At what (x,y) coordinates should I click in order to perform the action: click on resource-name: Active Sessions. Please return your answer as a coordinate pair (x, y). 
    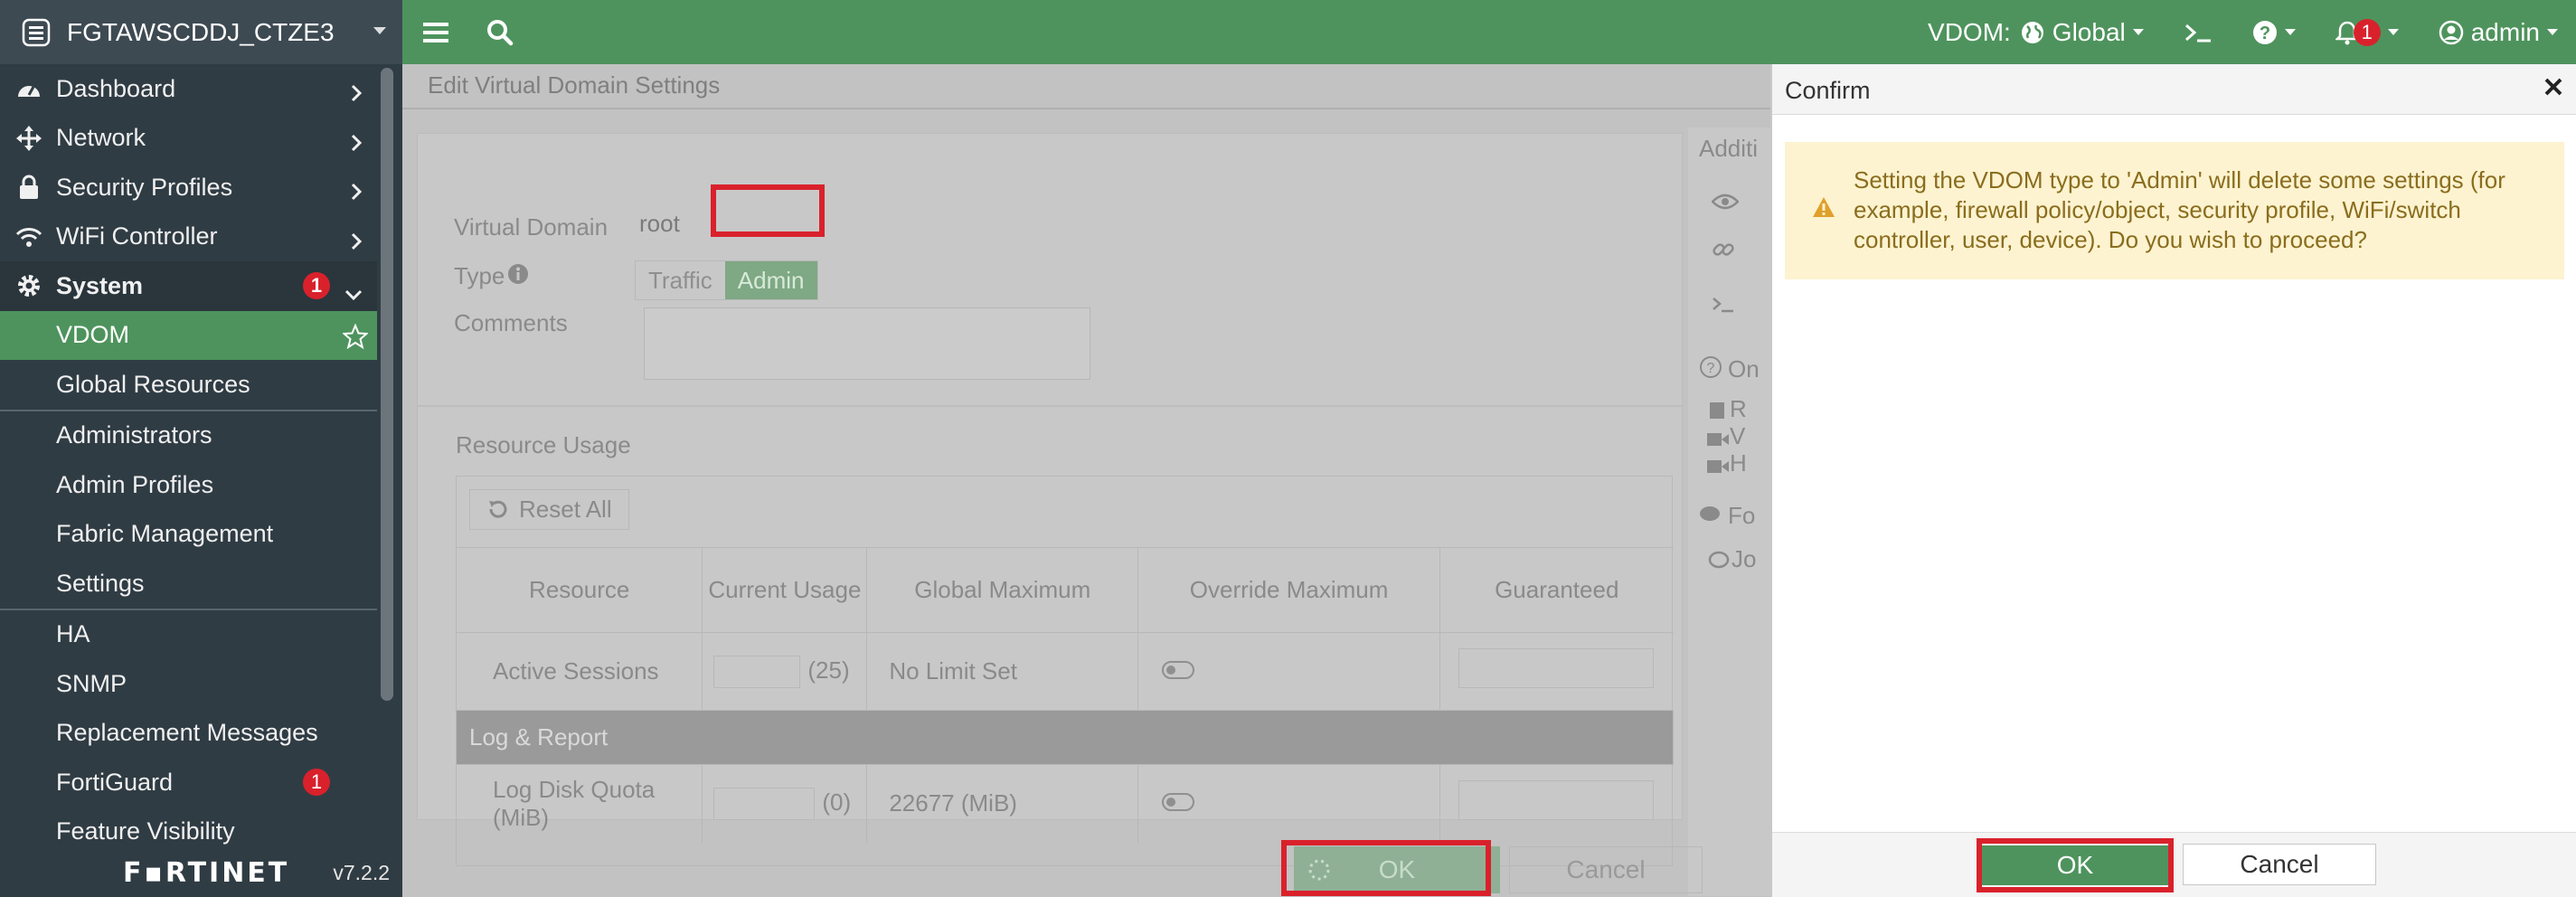
    Looking at the image, I should click on (580, 671).